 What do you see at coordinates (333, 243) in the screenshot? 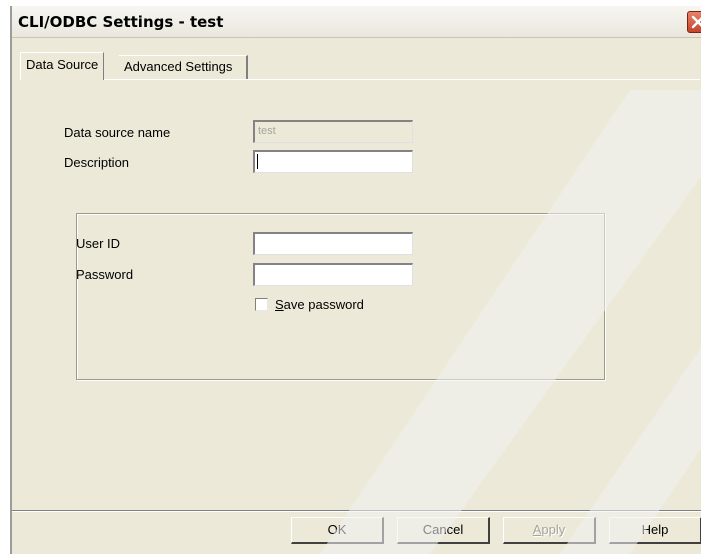
I see `user-id-field` at bounding box center [333, 243].